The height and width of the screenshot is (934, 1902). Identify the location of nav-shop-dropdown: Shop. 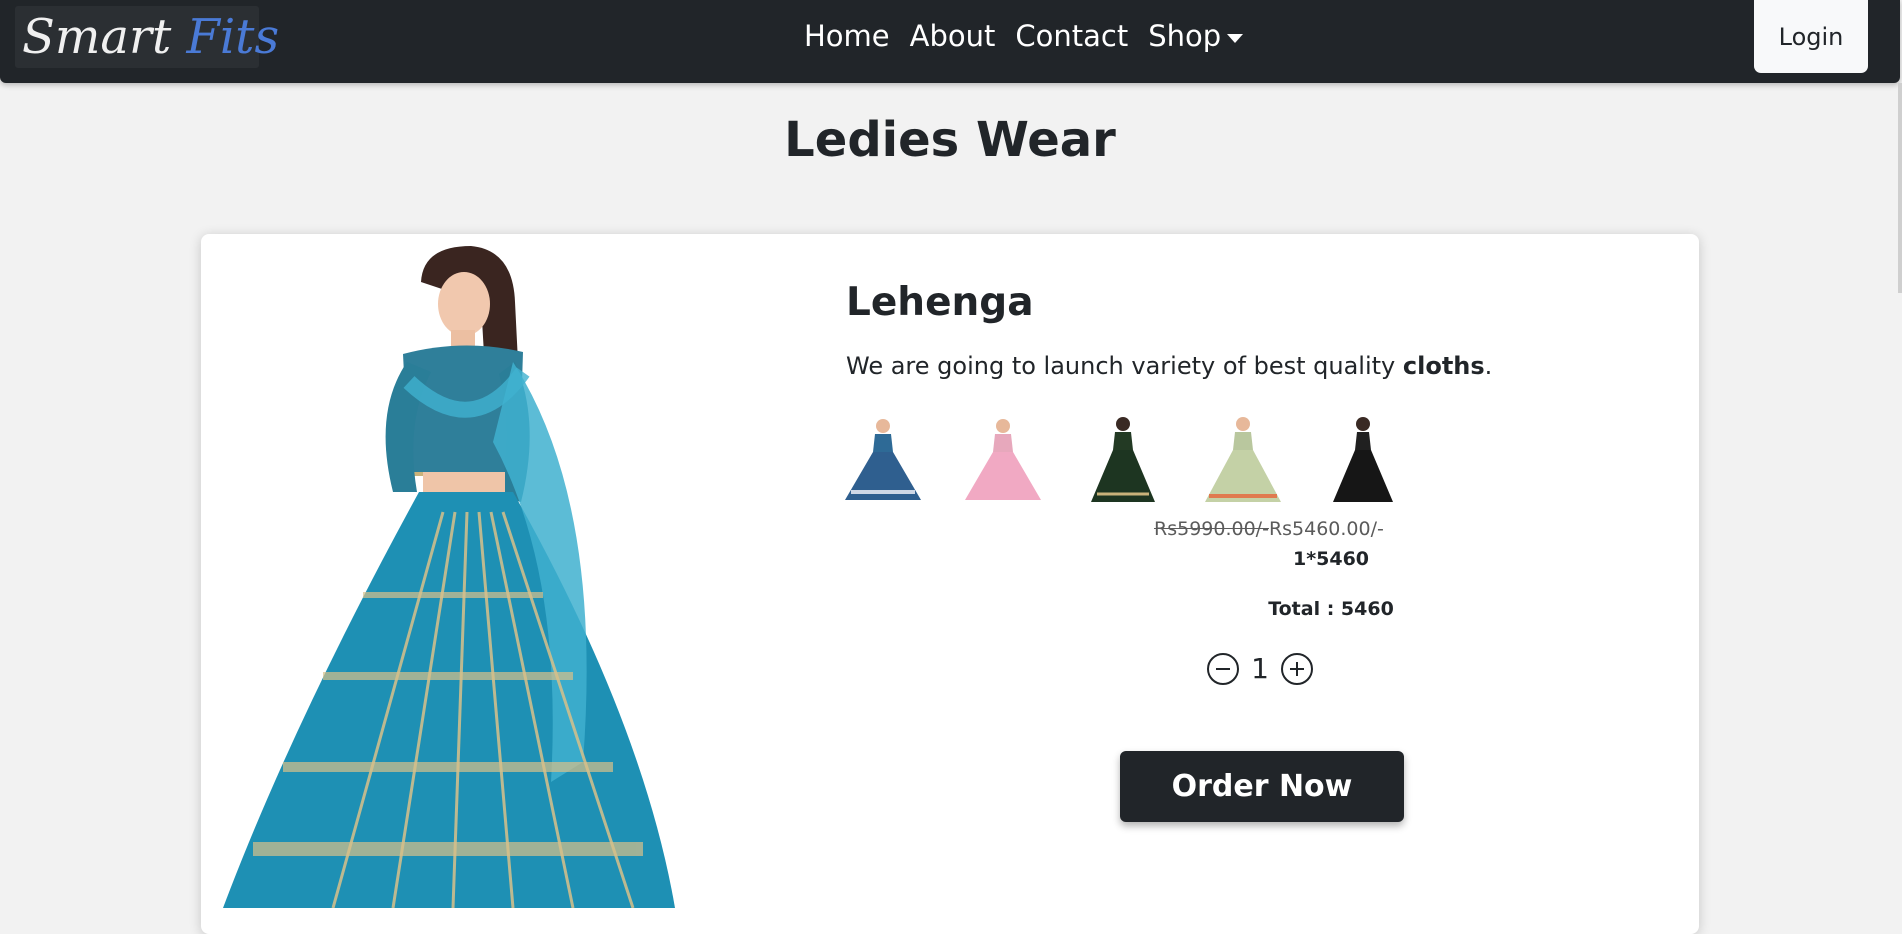
(1196, 36).